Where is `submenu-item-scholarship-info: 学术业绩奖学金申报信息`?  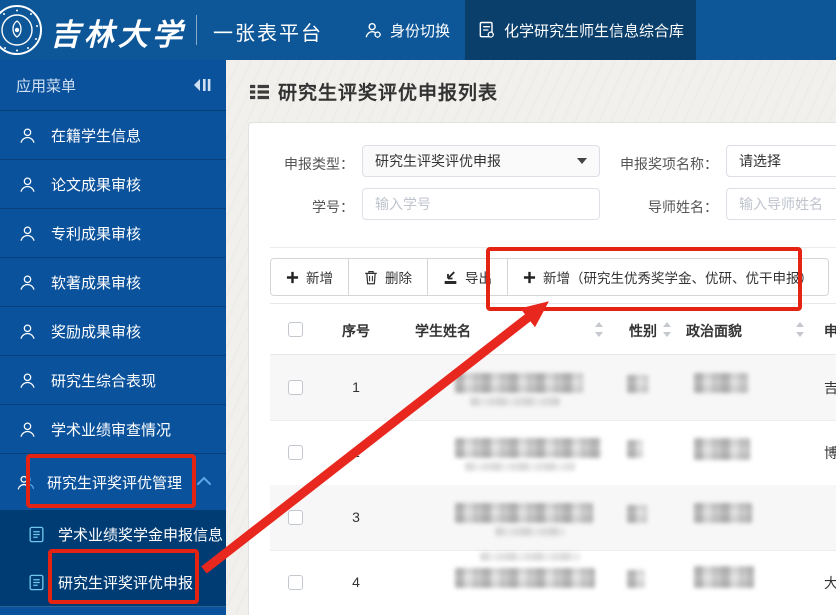
submenu-item-scholarship-info: 学术业绩奖学金申报信息 is located at coordinates (113, 534).